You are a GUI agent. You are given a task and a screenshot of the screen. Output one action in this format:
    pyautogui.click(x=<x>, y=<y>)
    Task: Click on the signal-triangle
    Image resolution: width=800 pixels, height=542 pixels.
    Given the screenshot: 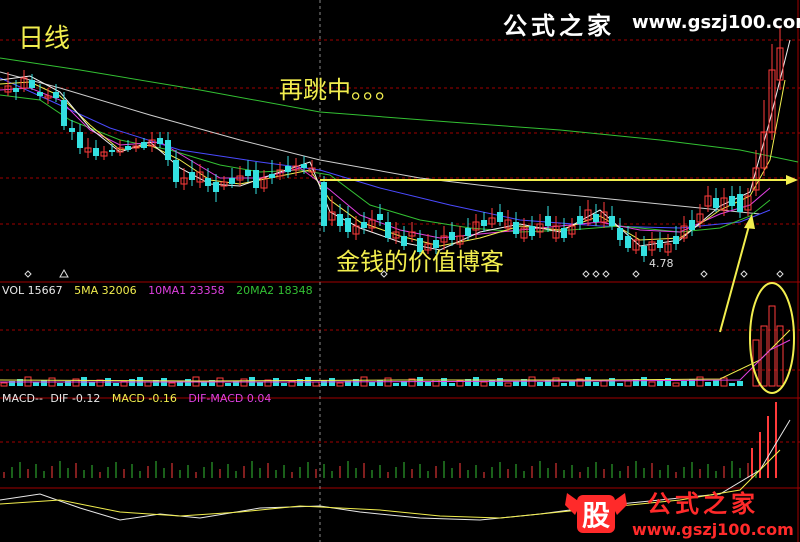 What is the action you would take?
    pyautogui.click(x=64, y=273)
    